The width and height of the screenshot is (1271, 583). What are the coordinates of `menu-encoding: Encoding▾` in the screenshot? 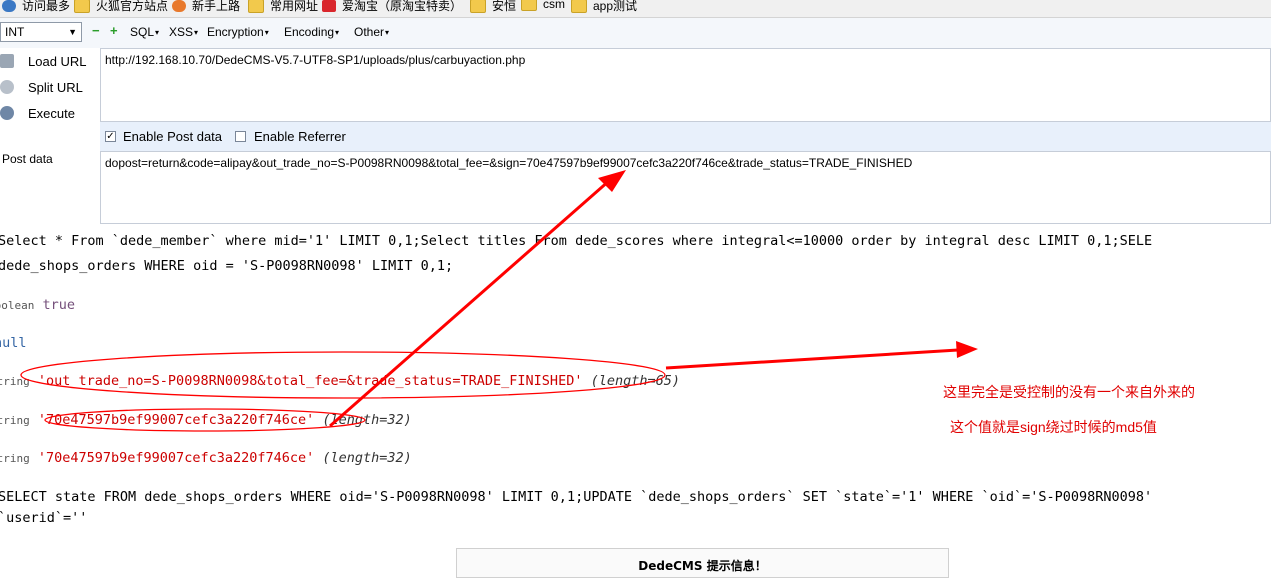 It's located at (311, 32).